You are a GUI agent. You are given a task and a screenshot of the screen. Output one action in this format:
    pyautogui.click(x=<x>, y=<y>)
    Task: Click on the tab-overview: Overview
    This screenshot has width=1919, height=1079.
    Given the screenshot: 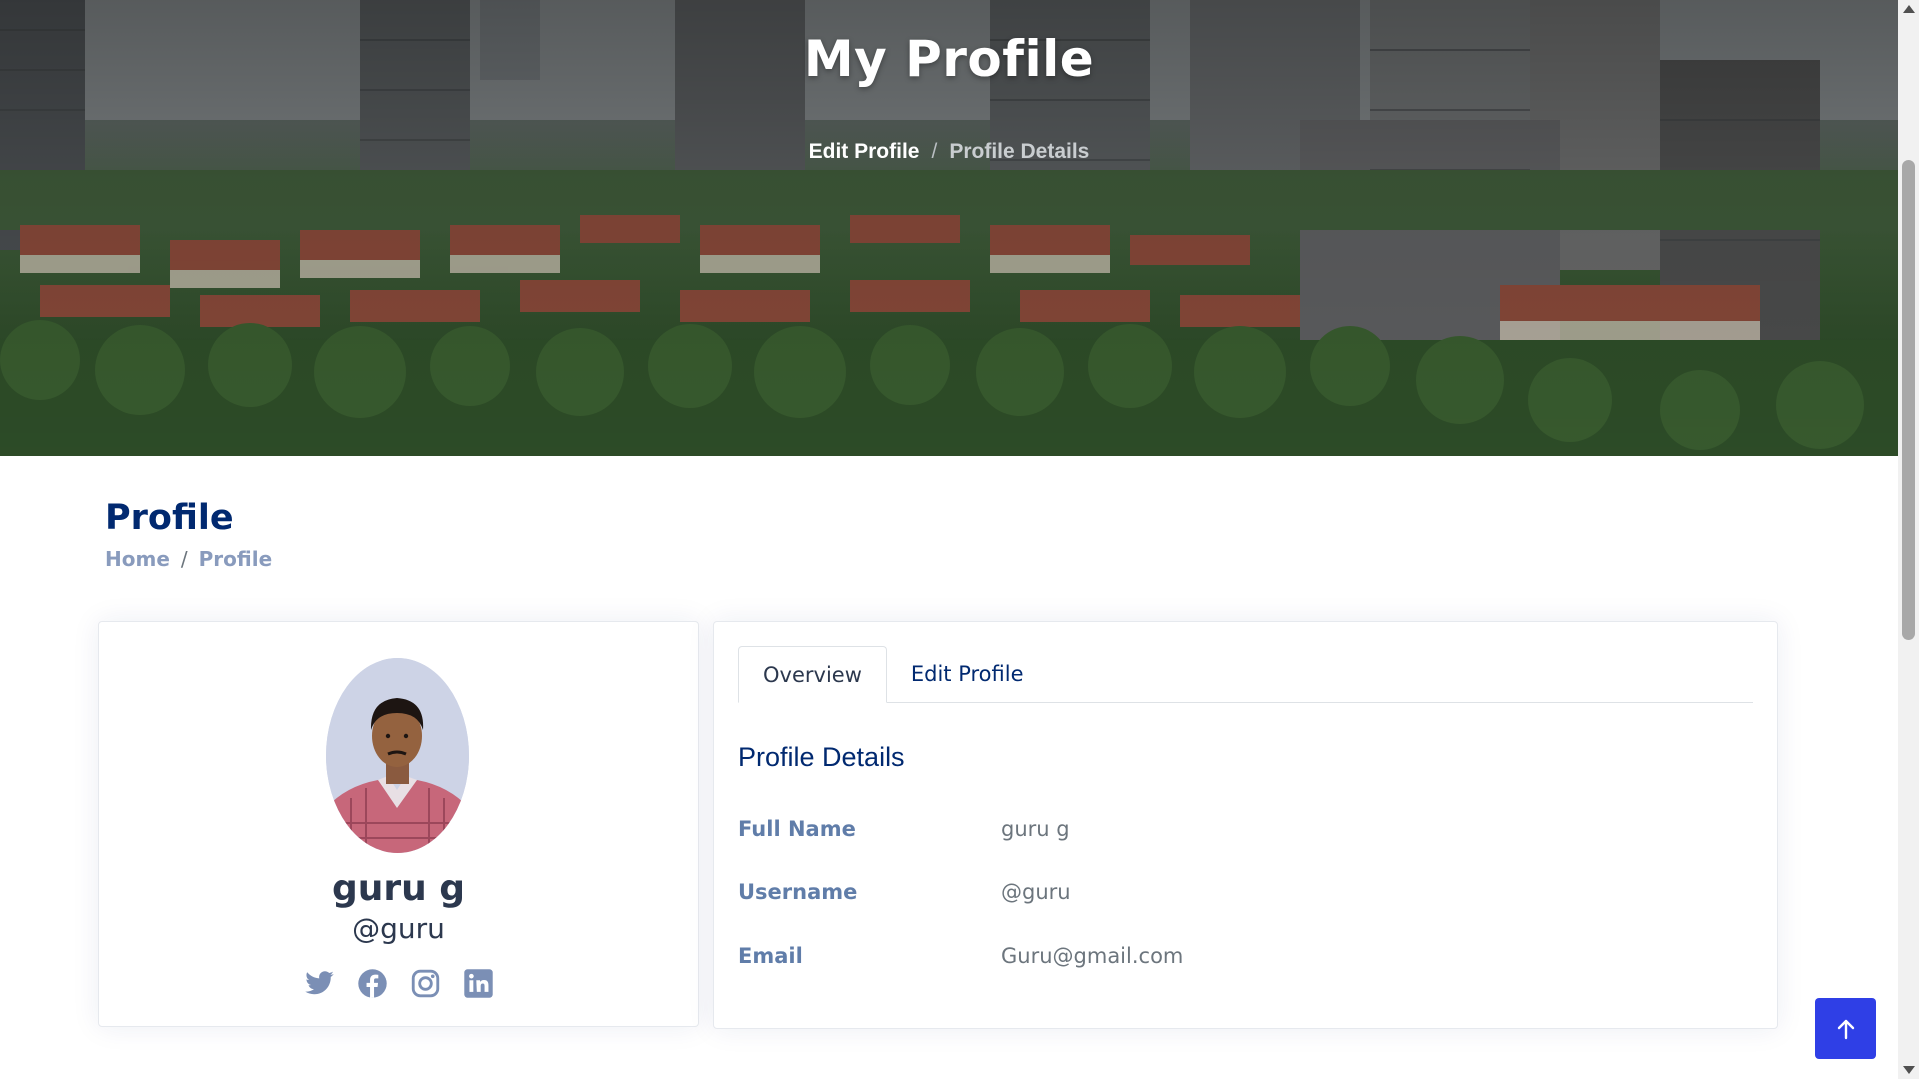 What is the action you would take?
    pyautogui.click(x=812, y=674)
    